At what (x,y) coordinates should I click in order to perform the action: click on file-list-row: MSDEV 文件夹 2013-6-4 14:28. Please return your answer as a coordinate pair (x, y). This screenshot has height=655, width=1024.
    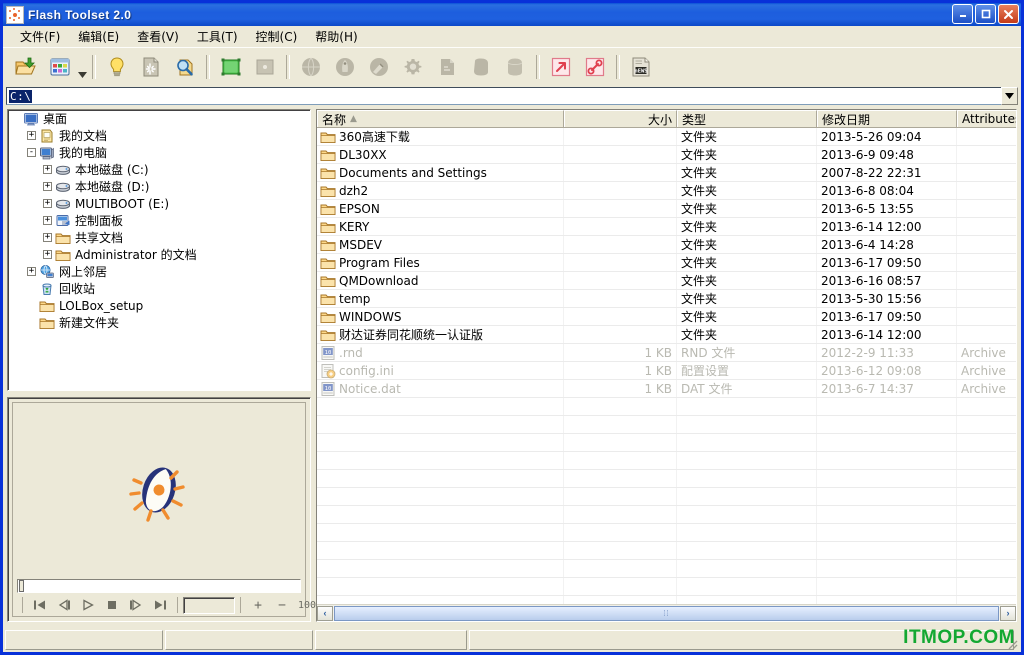
    Looking at the image, I should click on (666, 245).